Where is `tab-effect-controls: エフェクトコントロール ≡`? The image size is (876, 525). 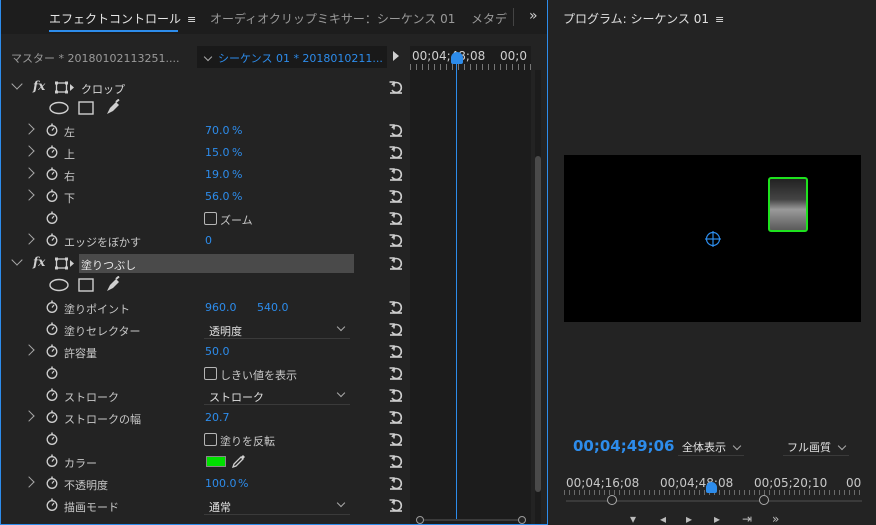
tab-effect-controls: エフェクトコントロール ≡ is located at coordinates (122, 21).